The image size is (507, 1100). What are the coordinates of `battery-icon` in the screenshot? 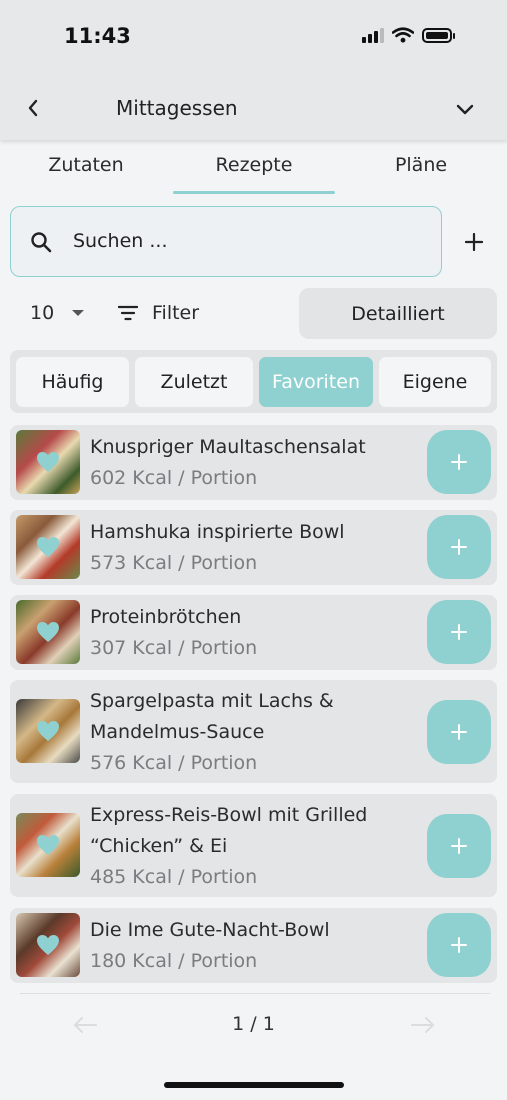 It's located at (438, 35).